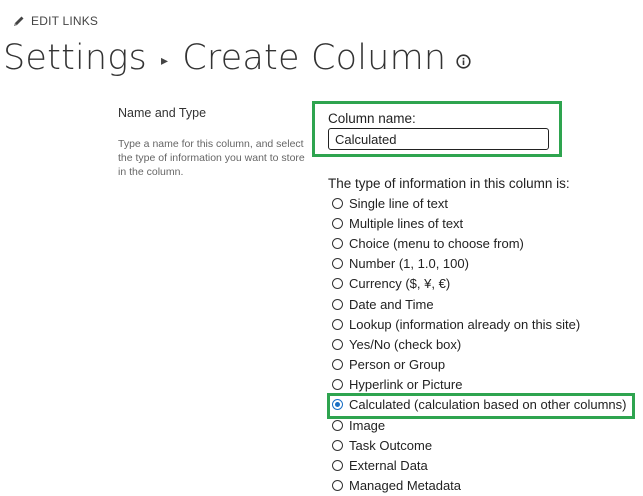 The image size is (643, 496). What do you see at coordinates (367, 425) in the screenshot?
I see `option-label: Image` at bounding box center [367, 425].